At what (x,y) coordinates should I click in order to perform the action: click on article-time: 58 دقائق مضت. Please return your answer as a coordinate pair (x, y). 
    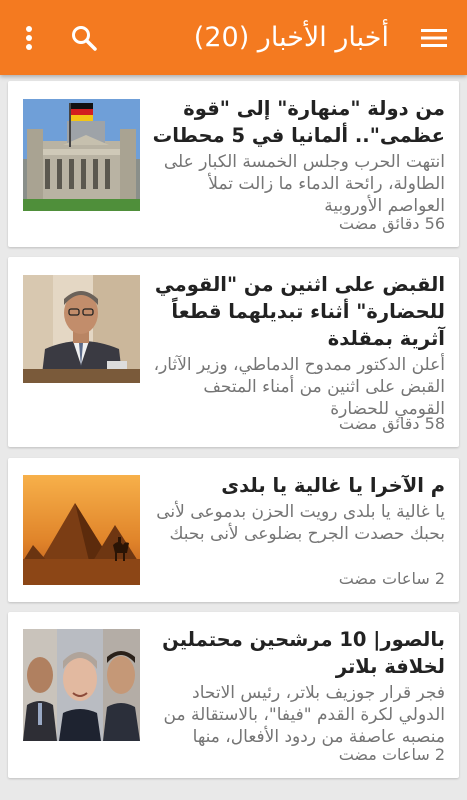
    Looking at the image, I should click on (391, 423).